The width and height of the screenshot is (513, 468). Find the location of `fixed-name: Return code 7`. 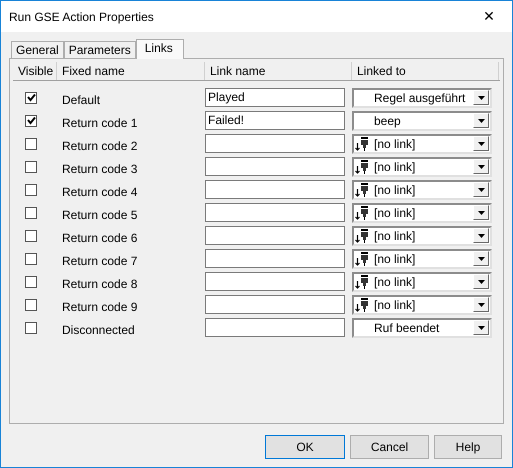

fixed-name: Return code 7 is located at coordinates (100, 261).